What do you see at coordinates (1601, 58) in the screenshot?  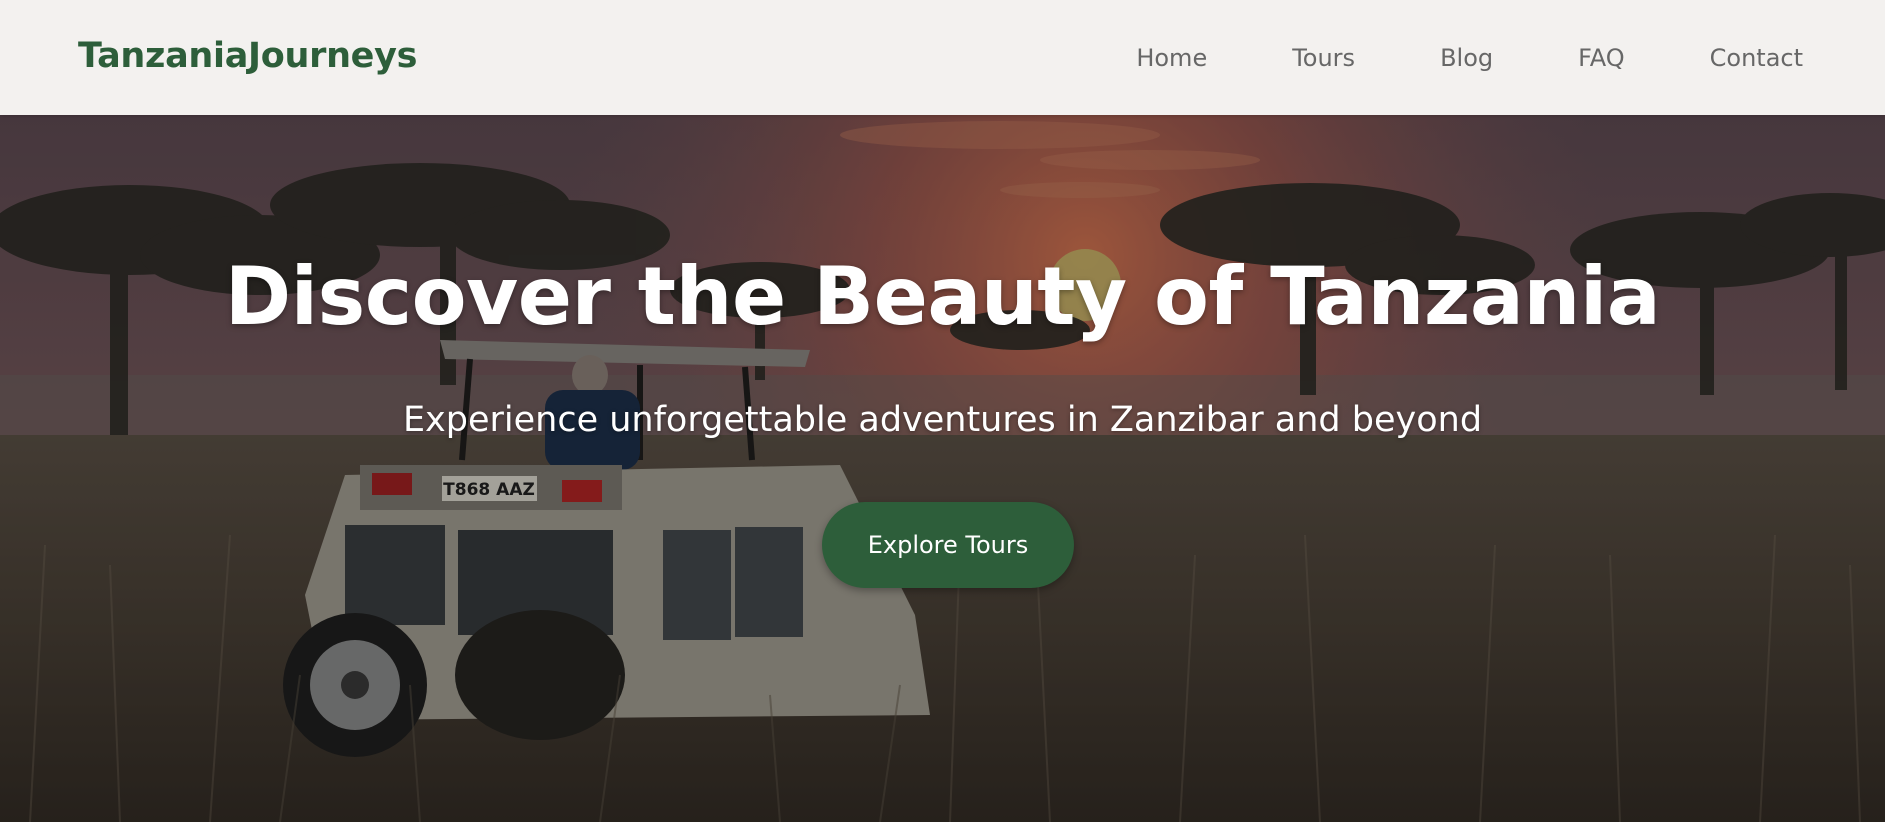 I see `nav-link-faq: FAQ` at bounding box center [1601, 58].